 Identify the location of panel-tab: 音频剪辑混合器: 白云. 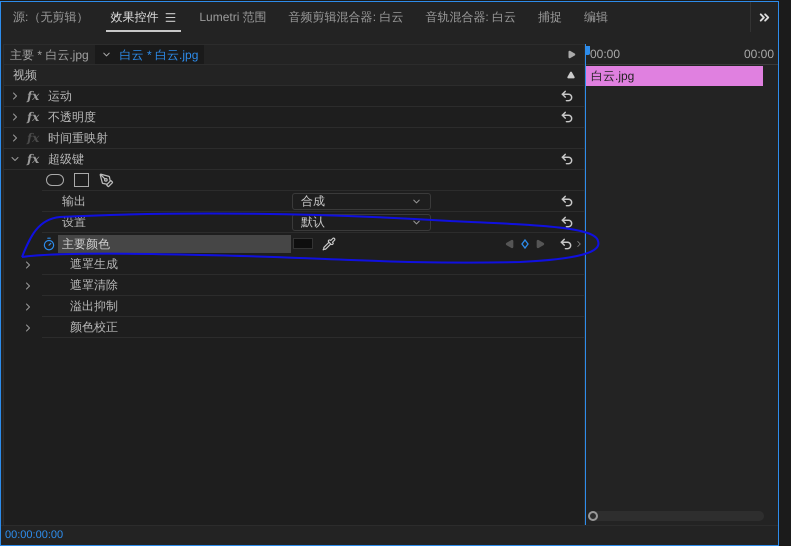
(346, 18).